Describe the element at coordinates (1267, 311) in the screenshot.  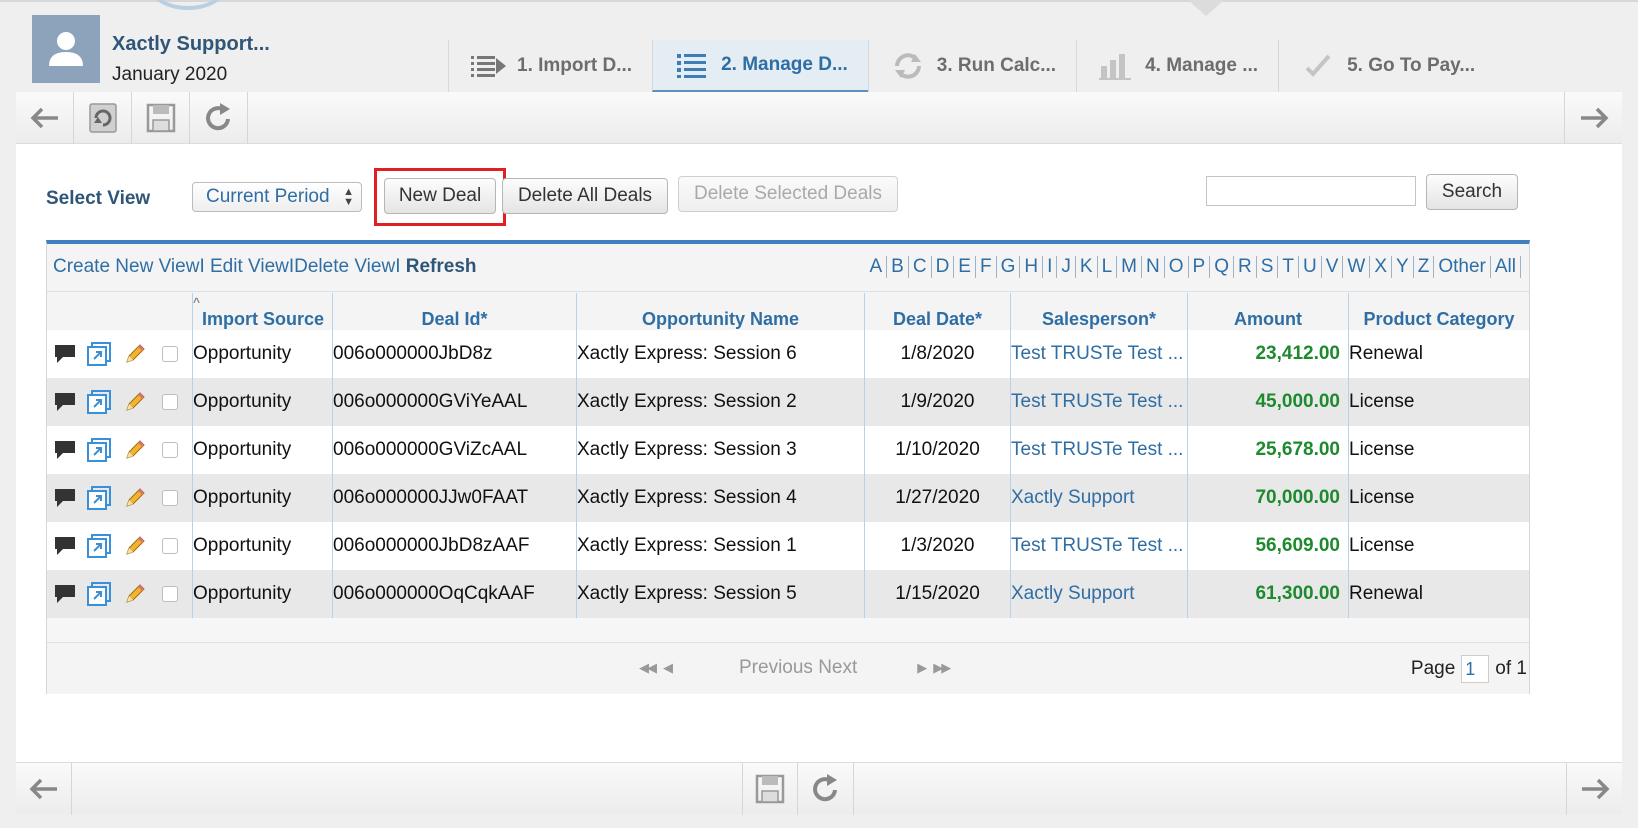
I see `column-header-amount: Amount` at that location.